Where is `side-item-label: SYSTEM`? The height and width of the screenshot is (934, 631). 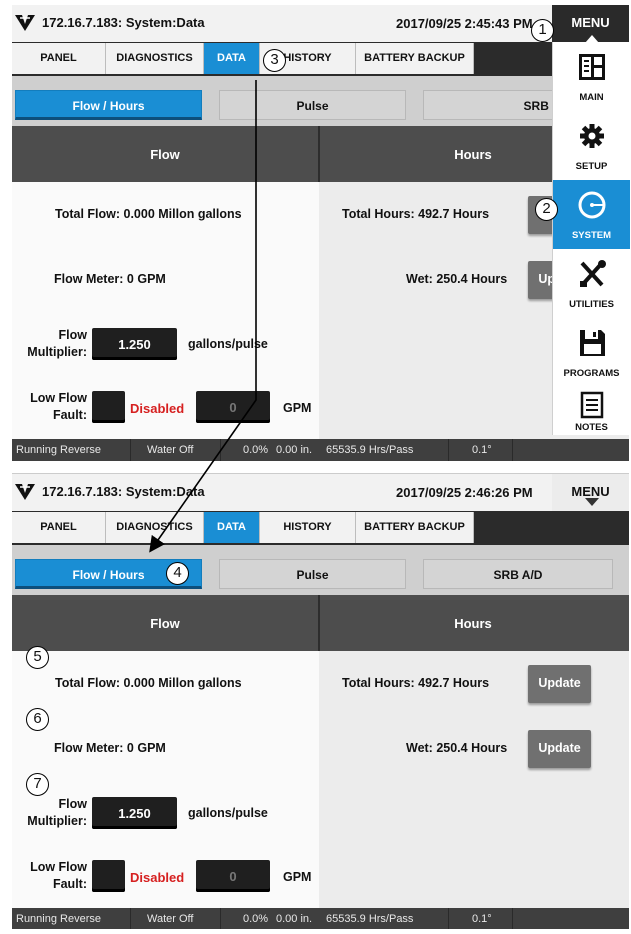 side-item-label: SYSTEM is located at coordinates (591, 235).